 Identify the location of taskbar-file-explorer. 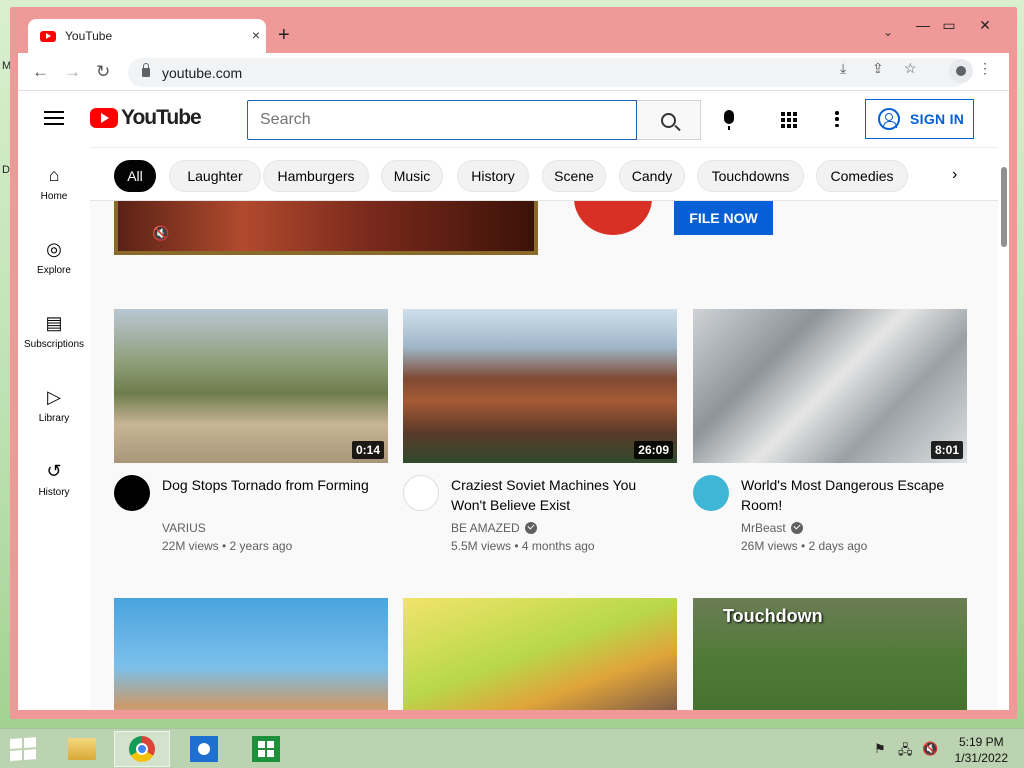
(82, 749).